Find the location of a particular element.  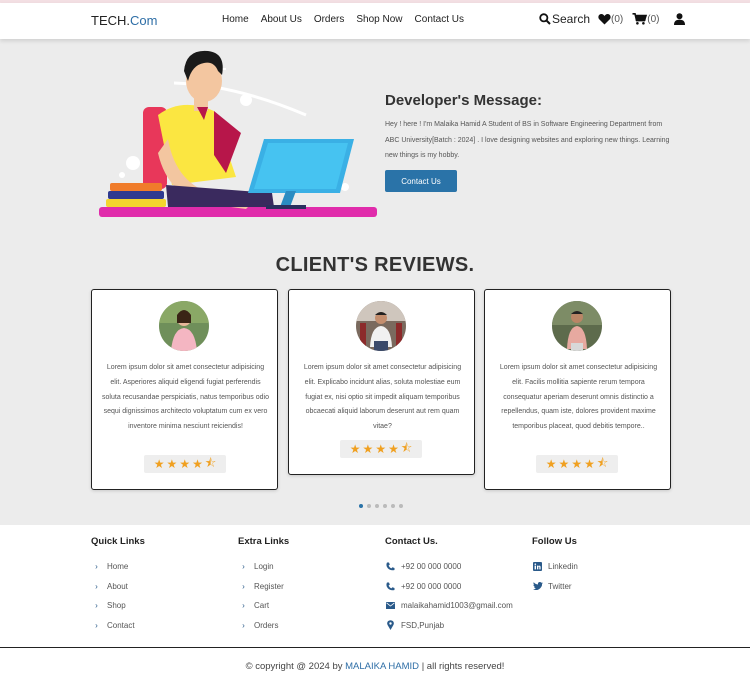

footer-quick-links: Quick Links › Home › About › Shop › Contact is located at coordinates (118, 585).